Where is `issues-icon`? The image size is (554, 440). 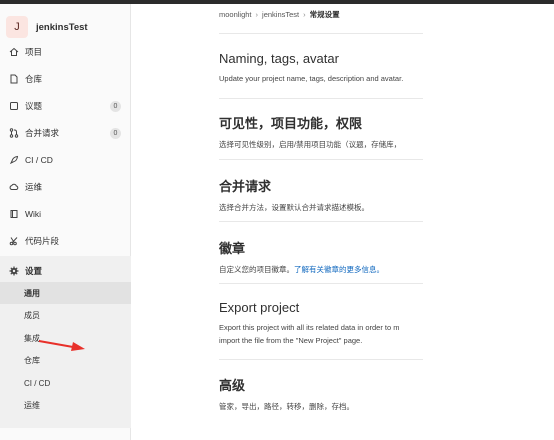 issues-icon is located at coordinates (14, 106).